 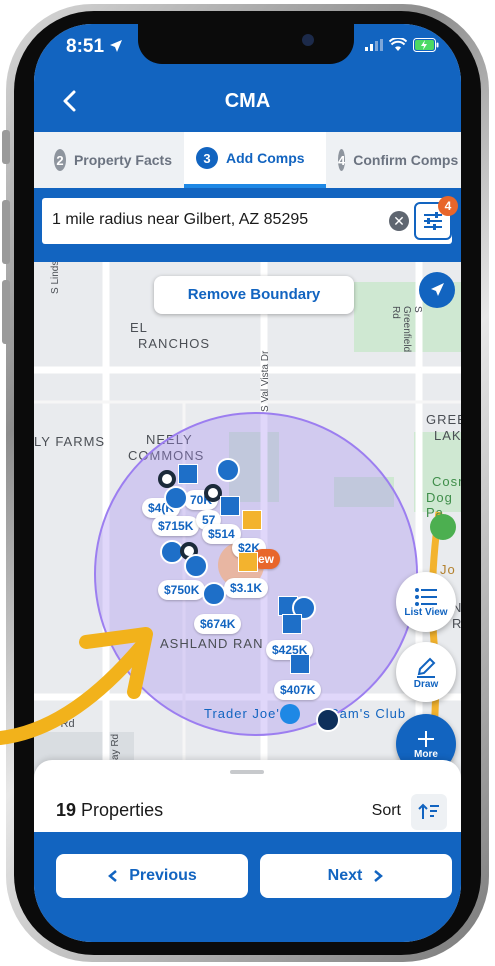 I want to click on map-label-el: EL, so click(x=139, y=327).